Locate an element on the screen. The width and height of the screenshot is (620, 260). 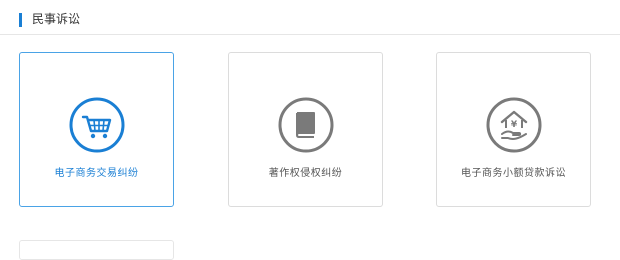
book-icon is located at coordinates (306, 125).